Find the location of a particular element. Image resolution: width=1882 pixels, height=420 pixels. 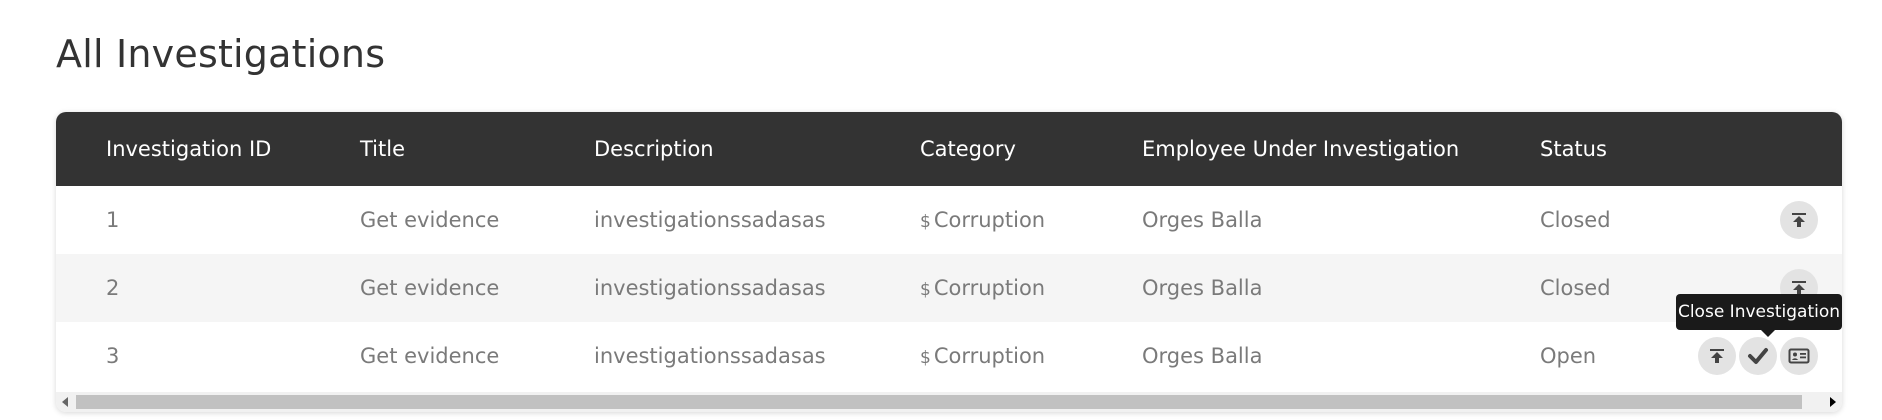

scroll-right-icon is located at coordinates (1833, 402).